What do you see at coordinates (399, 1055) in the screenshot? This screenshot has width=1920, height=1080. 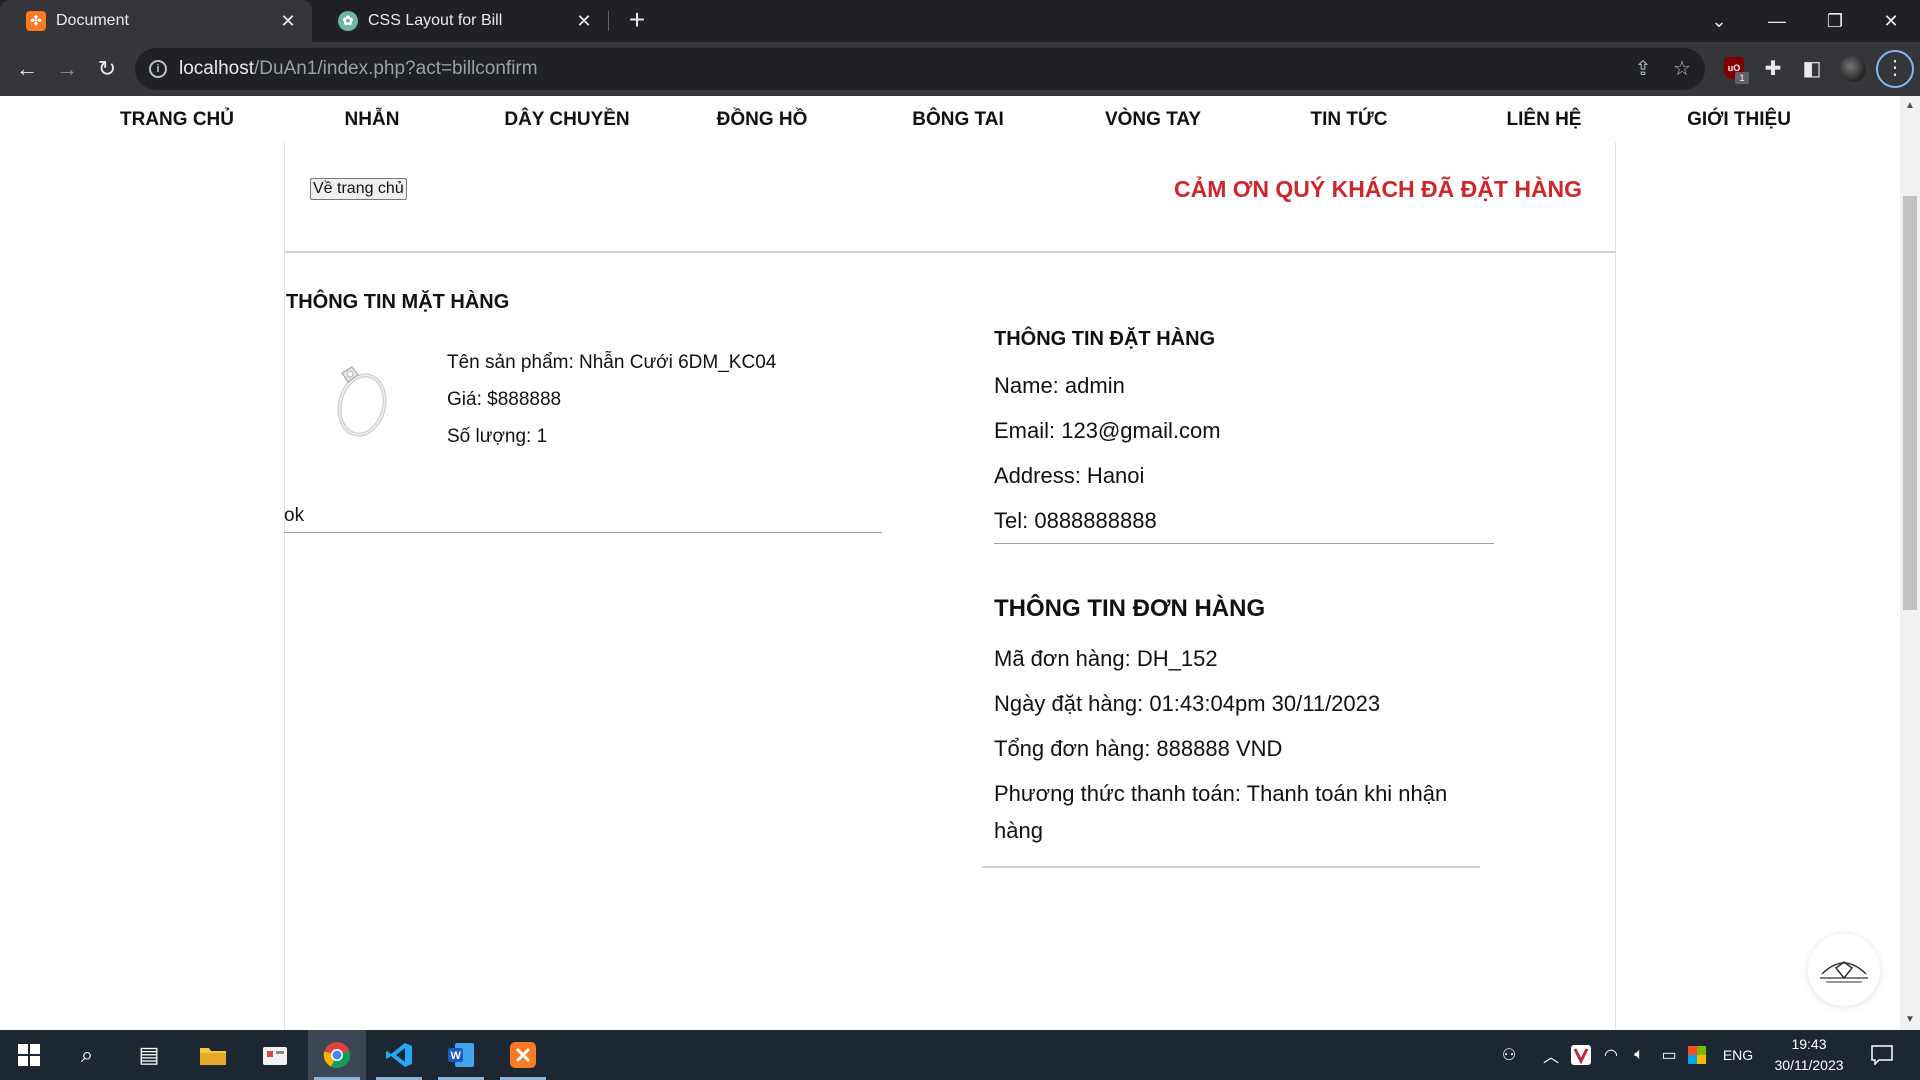 I see `vscode-icon` at bounding box center [399, 1055].